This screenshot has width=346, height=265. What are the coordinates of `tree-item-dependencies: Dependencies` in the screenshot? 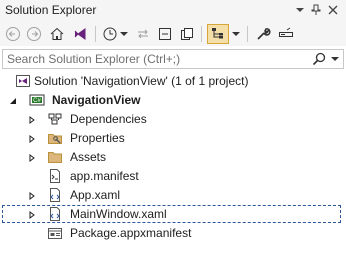 It's located at (173, 119).